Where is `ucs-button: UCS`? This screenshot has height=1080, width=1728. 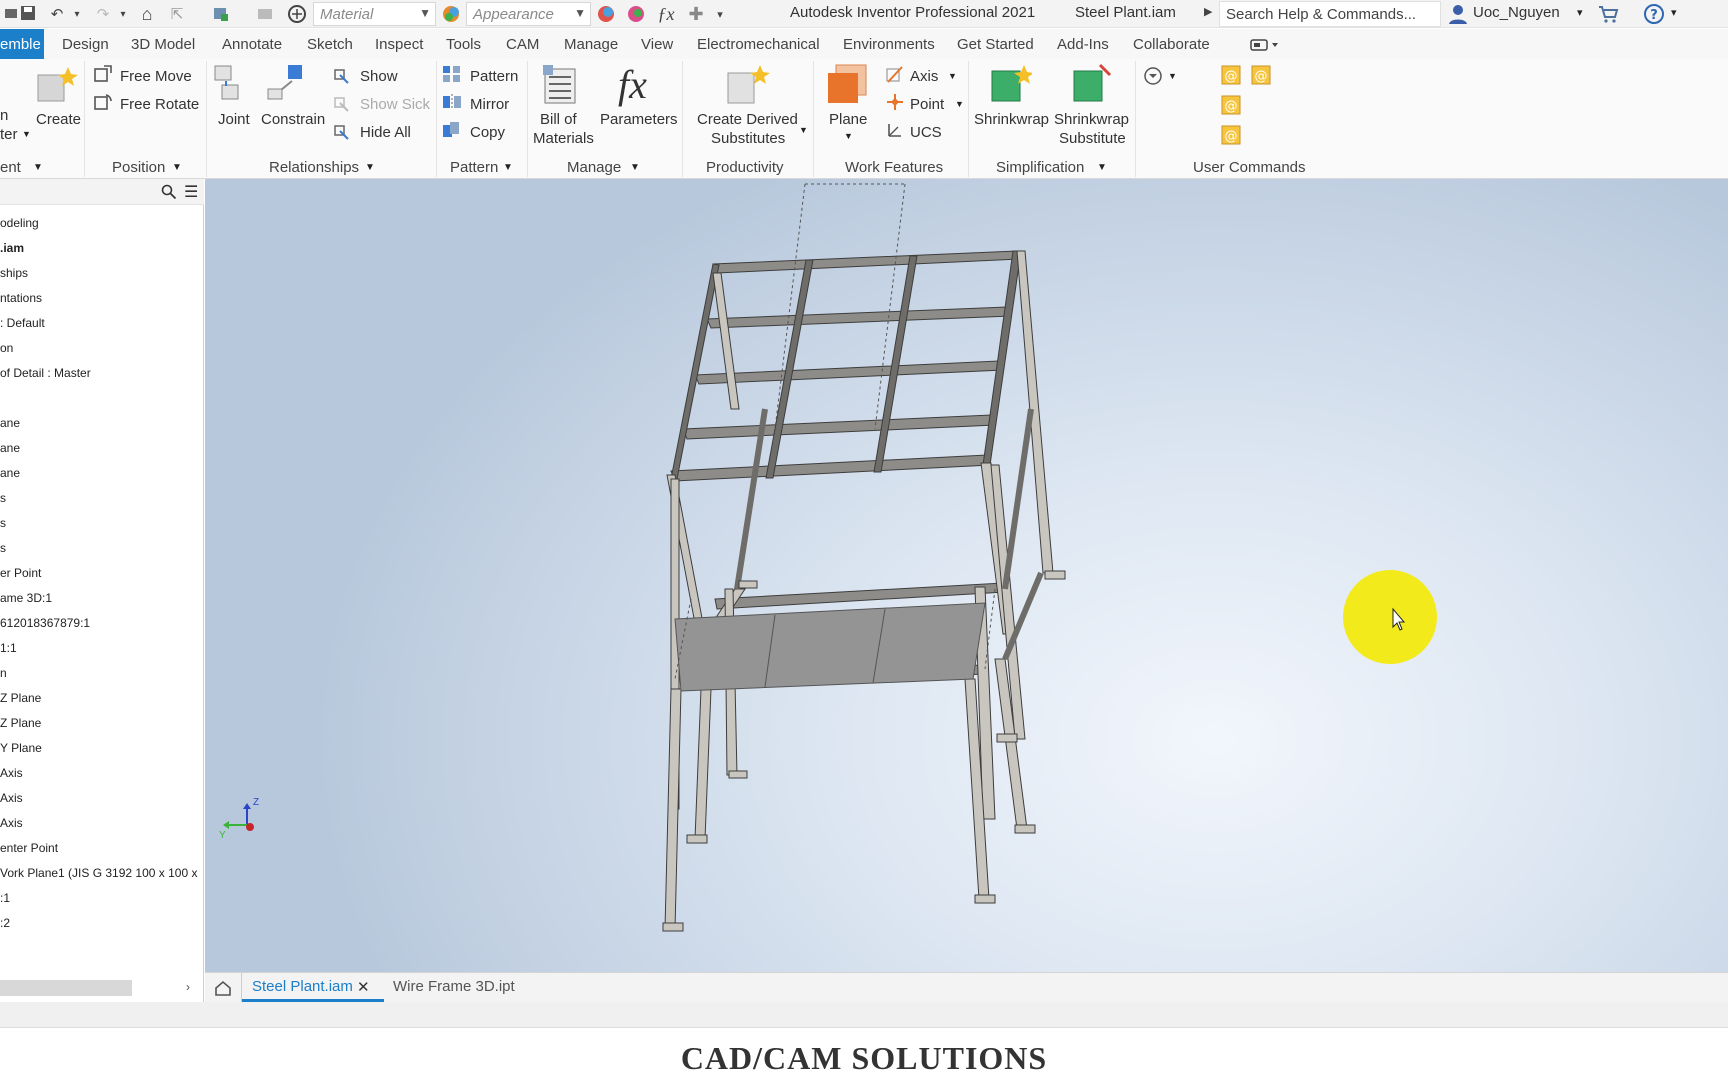
ucs-button: UCS is located at coordinates (926, 132).